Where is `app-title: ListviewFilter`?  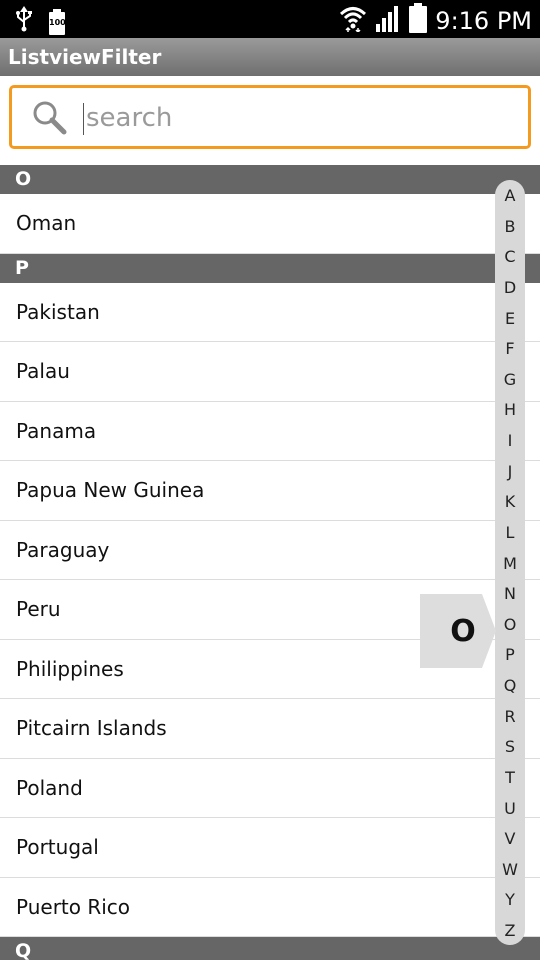
app-title: ListviewFilter is located at coordinates (85, 57).